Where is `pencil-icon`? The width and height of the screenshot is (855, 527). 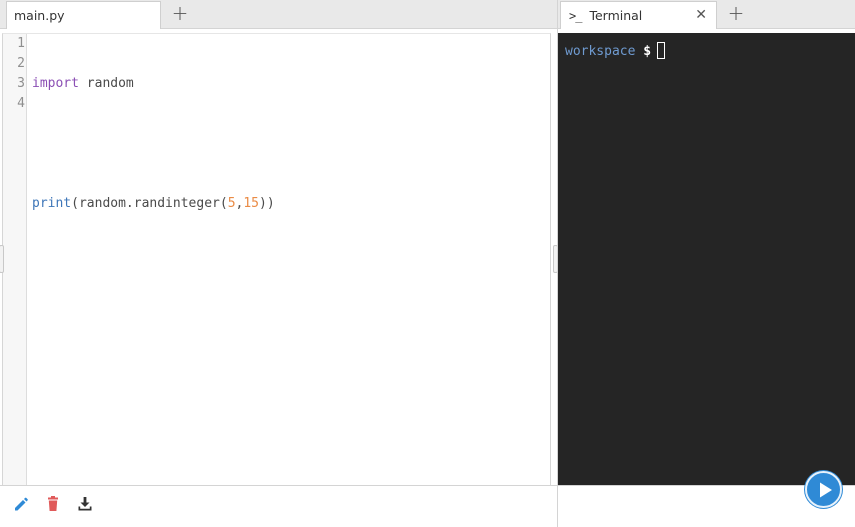
pencil-icon is located at coordinates (21, 504).